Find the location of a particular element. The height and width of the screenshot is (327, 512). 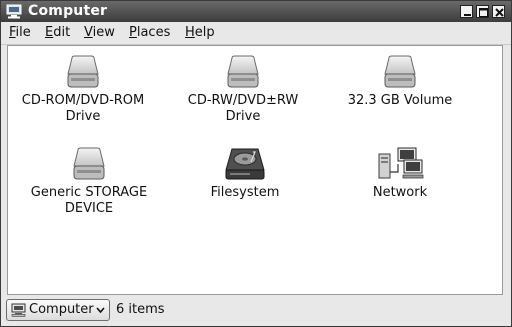

close-icon is located at coordinates (499, 12).